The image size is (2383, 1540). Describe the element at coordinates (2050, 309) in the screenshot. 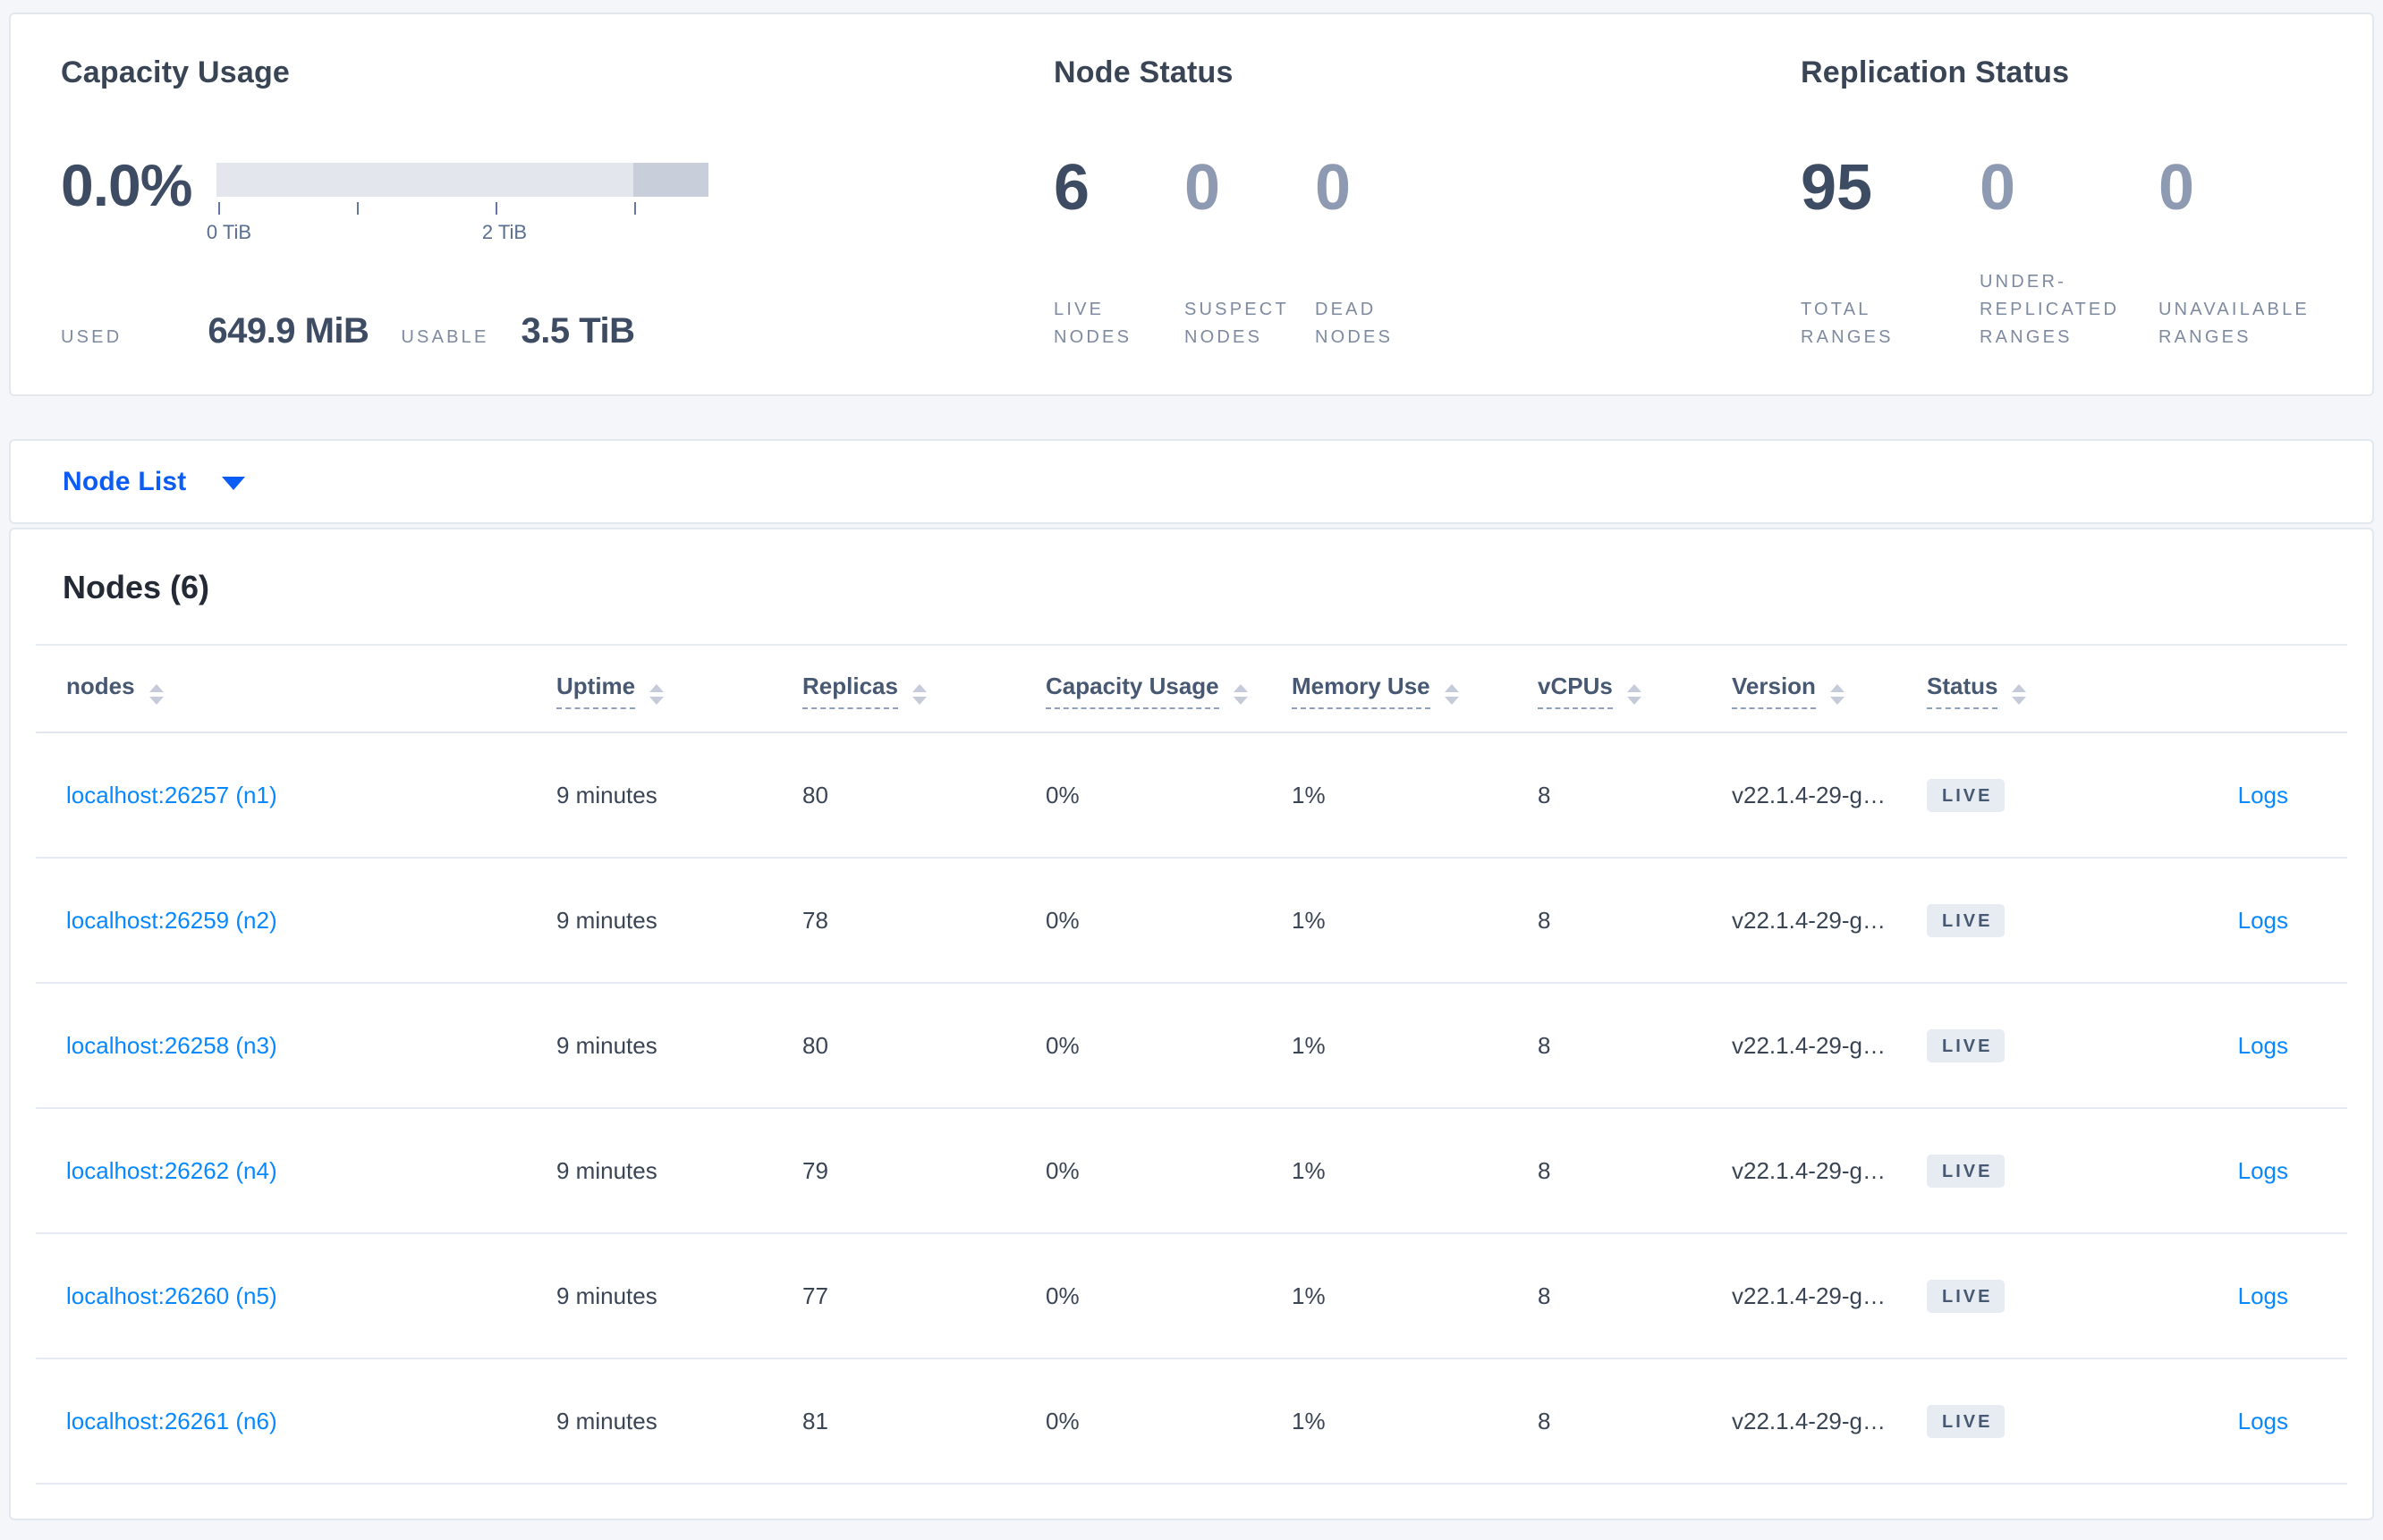

I see `under-replicated-ranges-label: UNDER-REPLICATED RANGES` at that location.